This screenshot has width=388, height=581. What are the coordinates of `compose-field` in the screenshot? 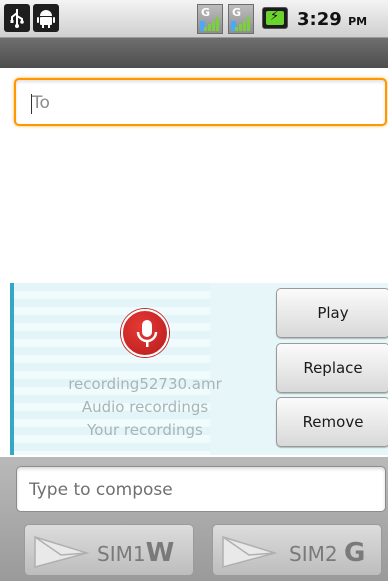 It's located at (201, 489).